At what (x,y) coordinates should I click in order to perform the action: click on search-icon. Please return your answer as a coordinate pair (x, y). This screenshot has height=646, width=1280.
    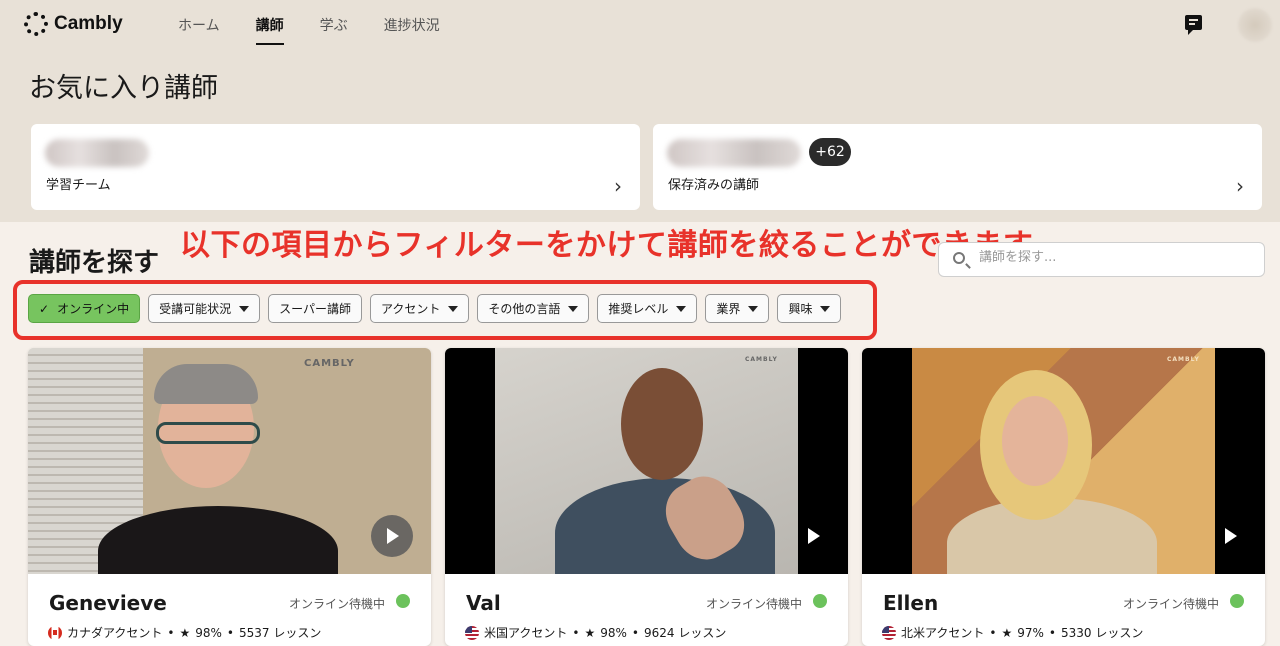
    Looking at the image, I should click on (959, 258).